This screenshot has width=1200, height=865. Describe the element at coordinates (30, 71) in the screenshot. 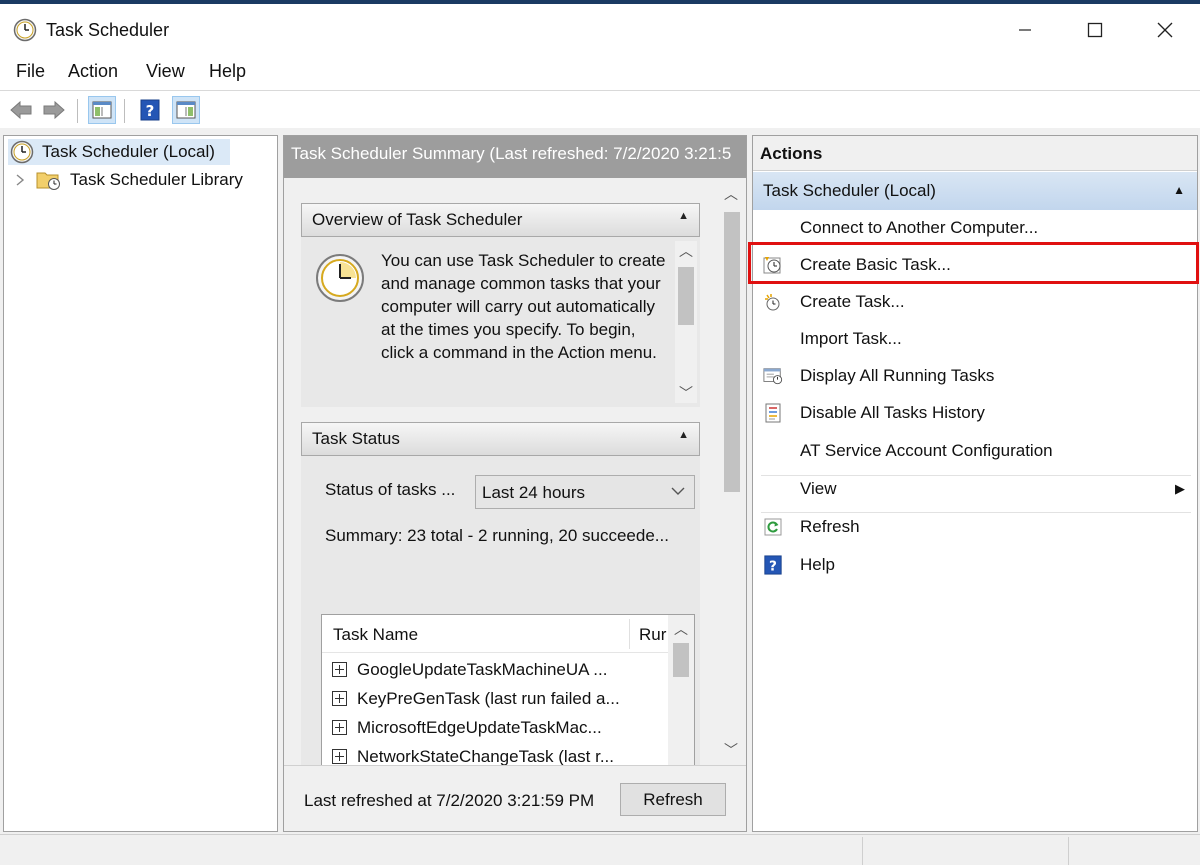

I see `menu-file: File` at that location.